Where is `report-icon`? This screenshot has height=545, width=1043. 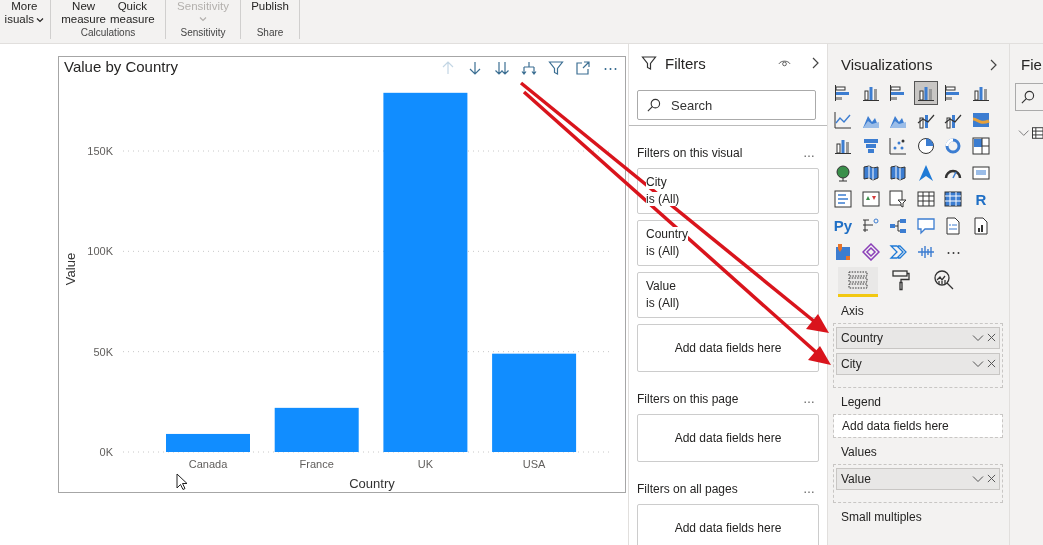
report-icon is located at coordinates (980, 225).